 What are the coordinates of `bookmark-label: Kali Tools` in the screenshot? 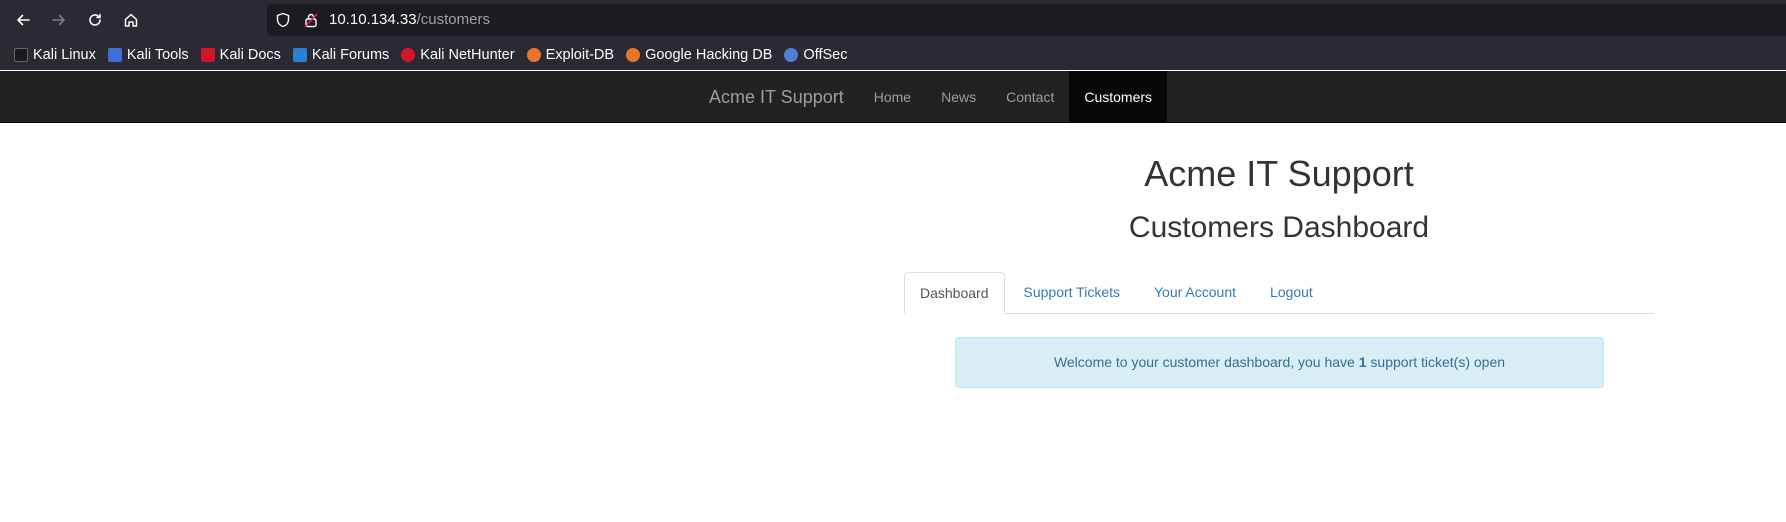 It's located at (157, 55).